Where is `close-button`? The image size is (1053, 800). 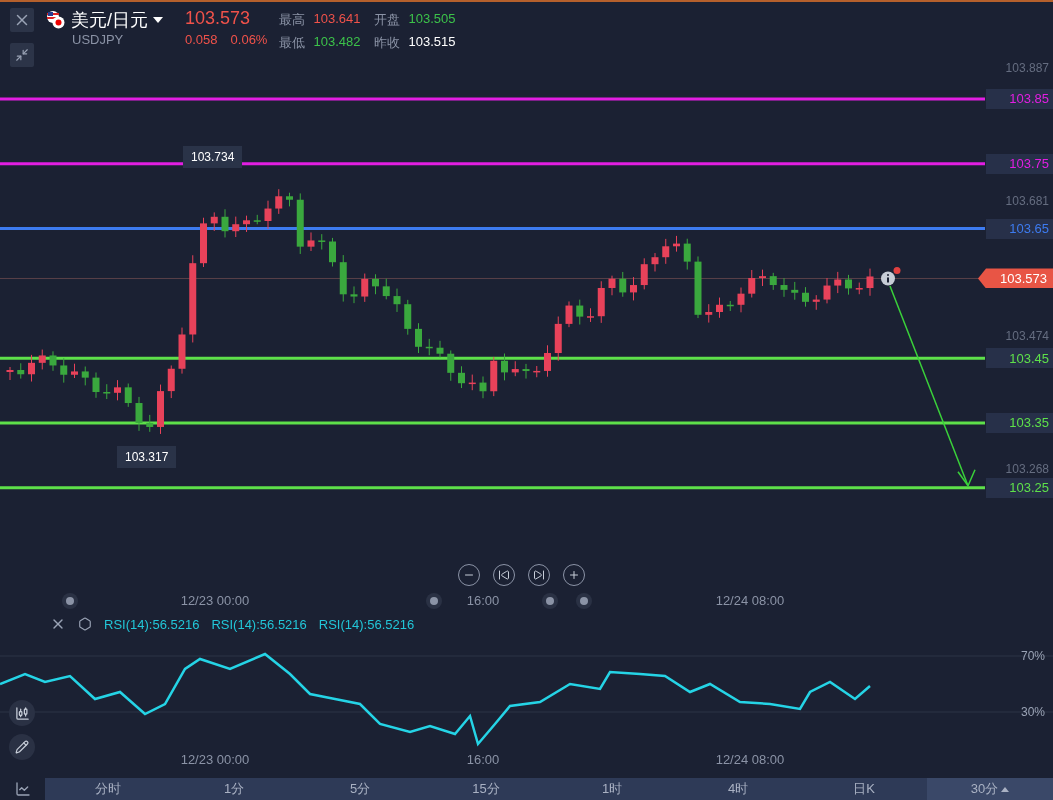
close-button is located at coordinates (22, 20).